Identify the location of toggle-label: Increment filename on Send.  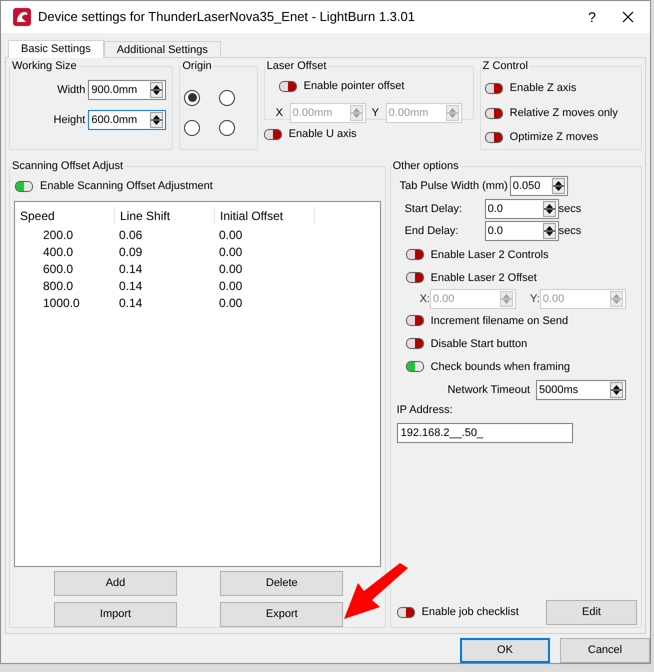
(499, 321).